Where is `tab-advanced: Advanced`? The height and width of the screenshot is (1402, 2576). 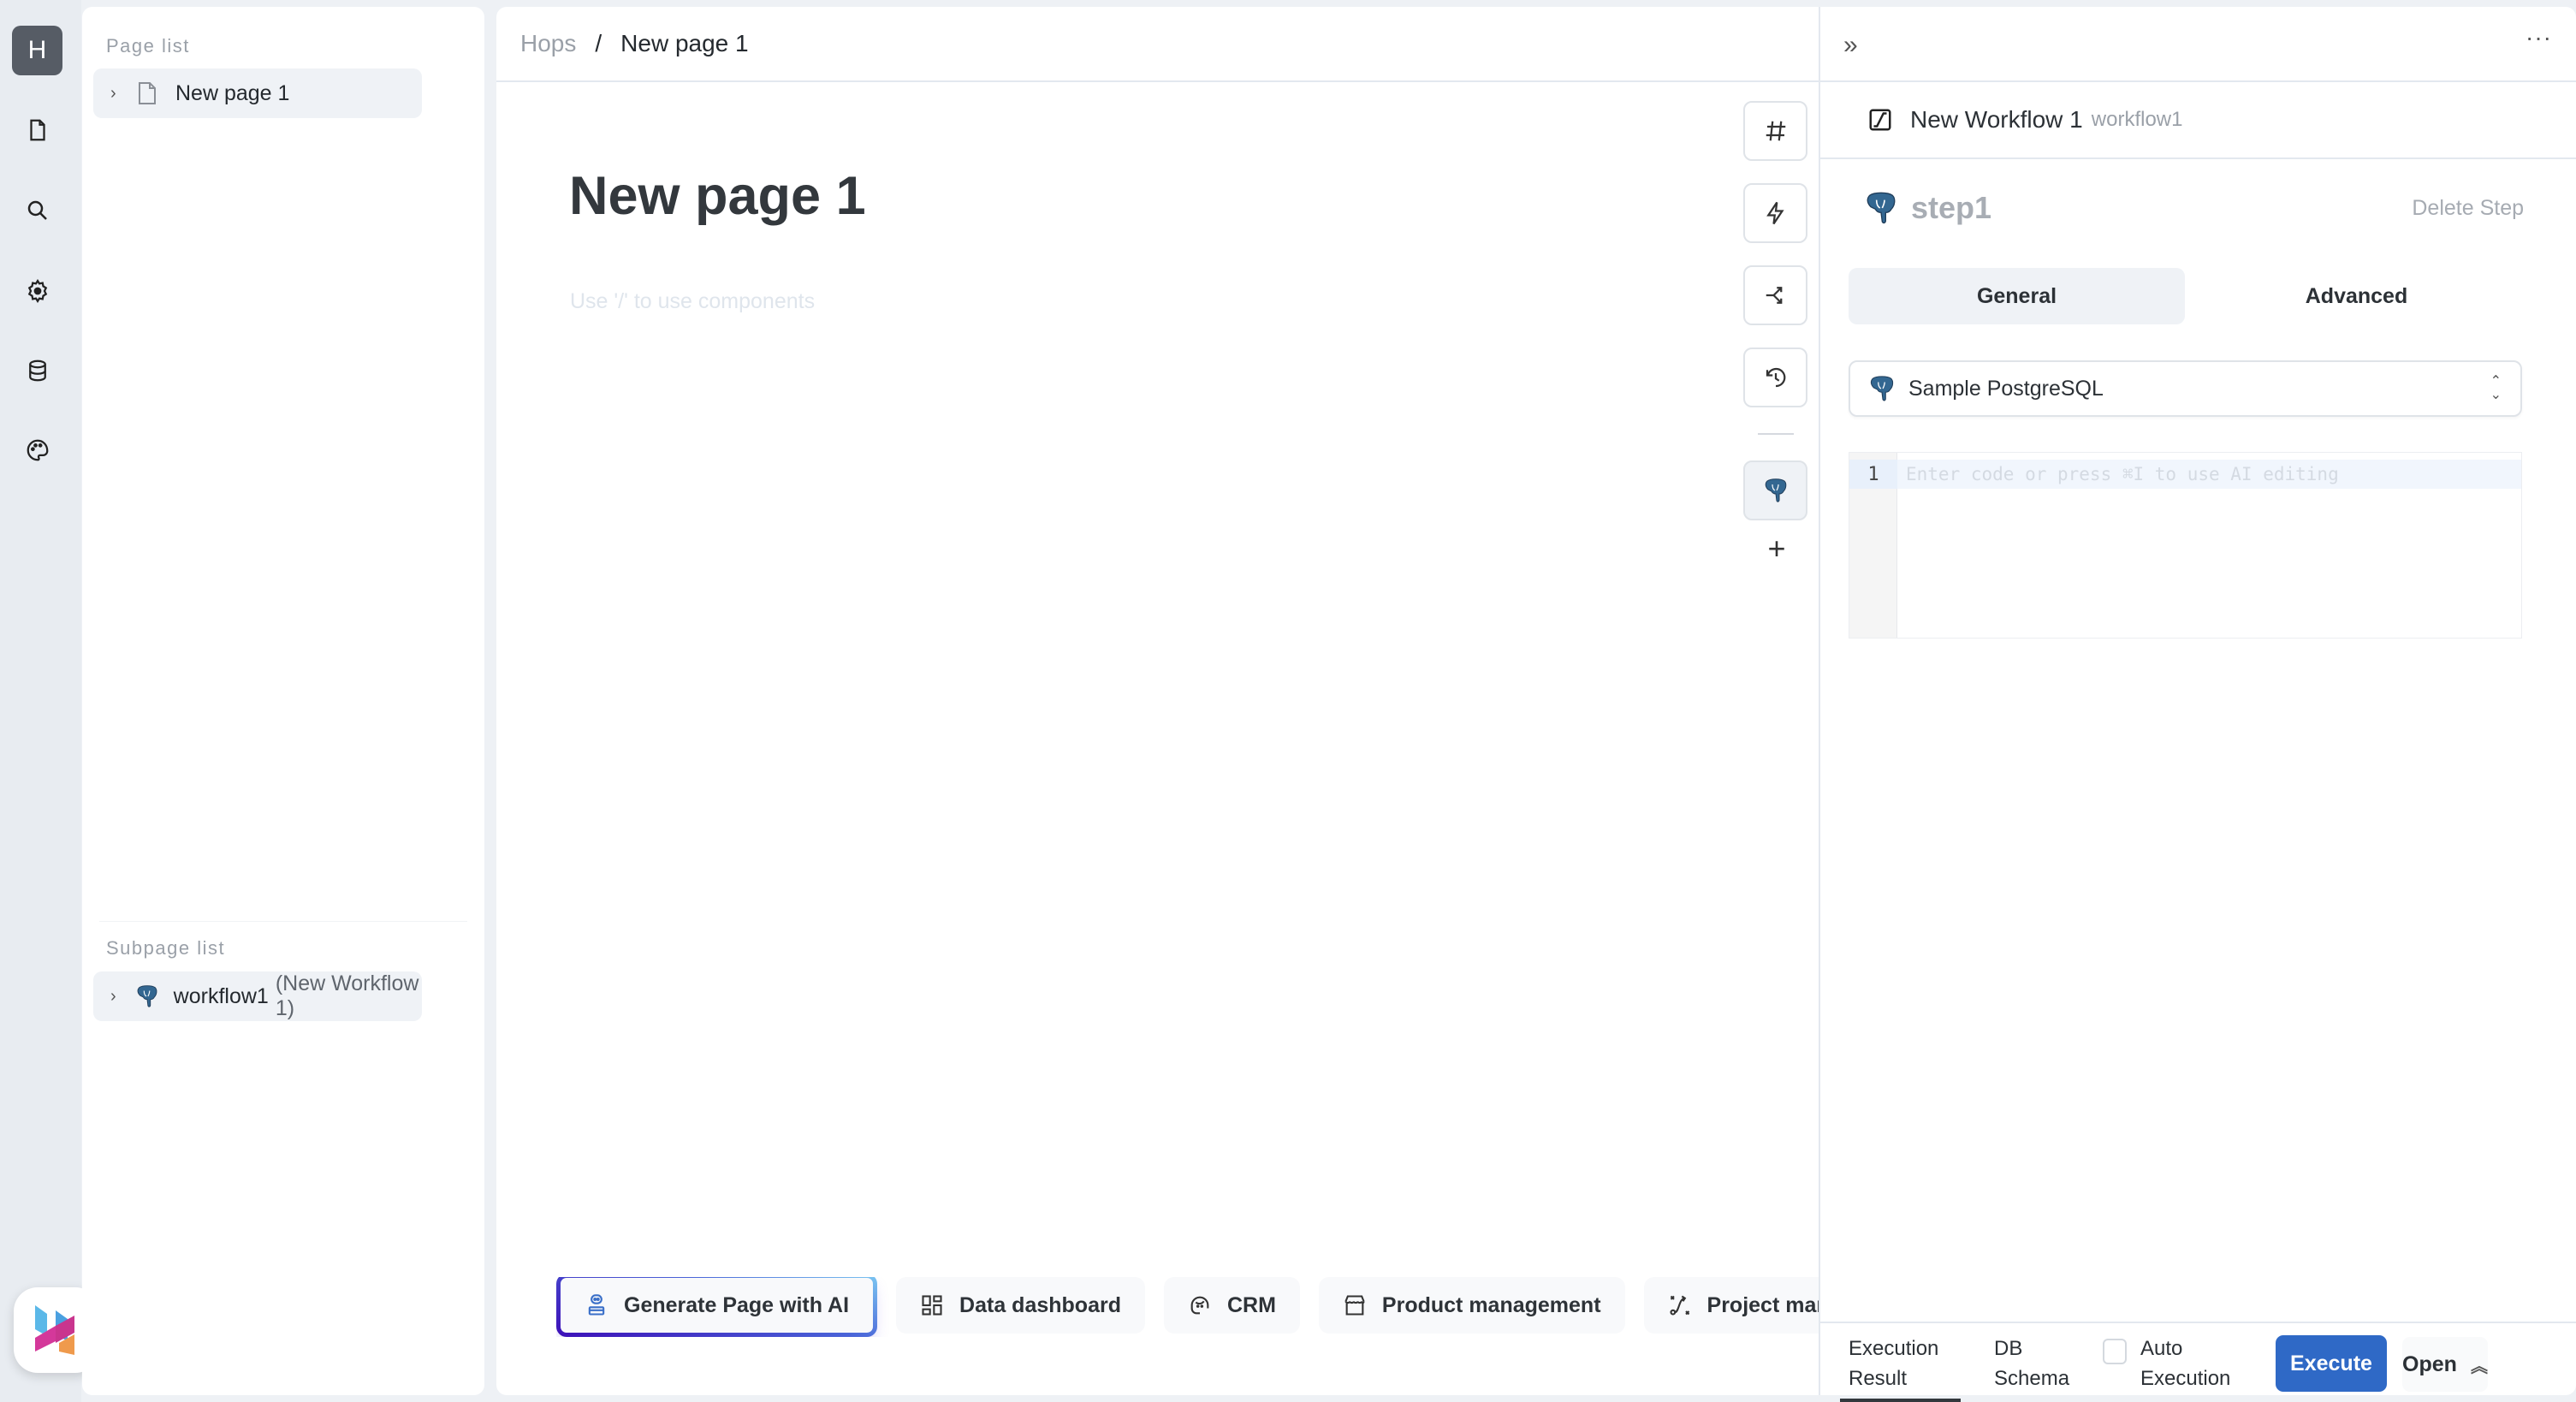
tab-advanced: Advanced is located at coordinates (2356, 296).